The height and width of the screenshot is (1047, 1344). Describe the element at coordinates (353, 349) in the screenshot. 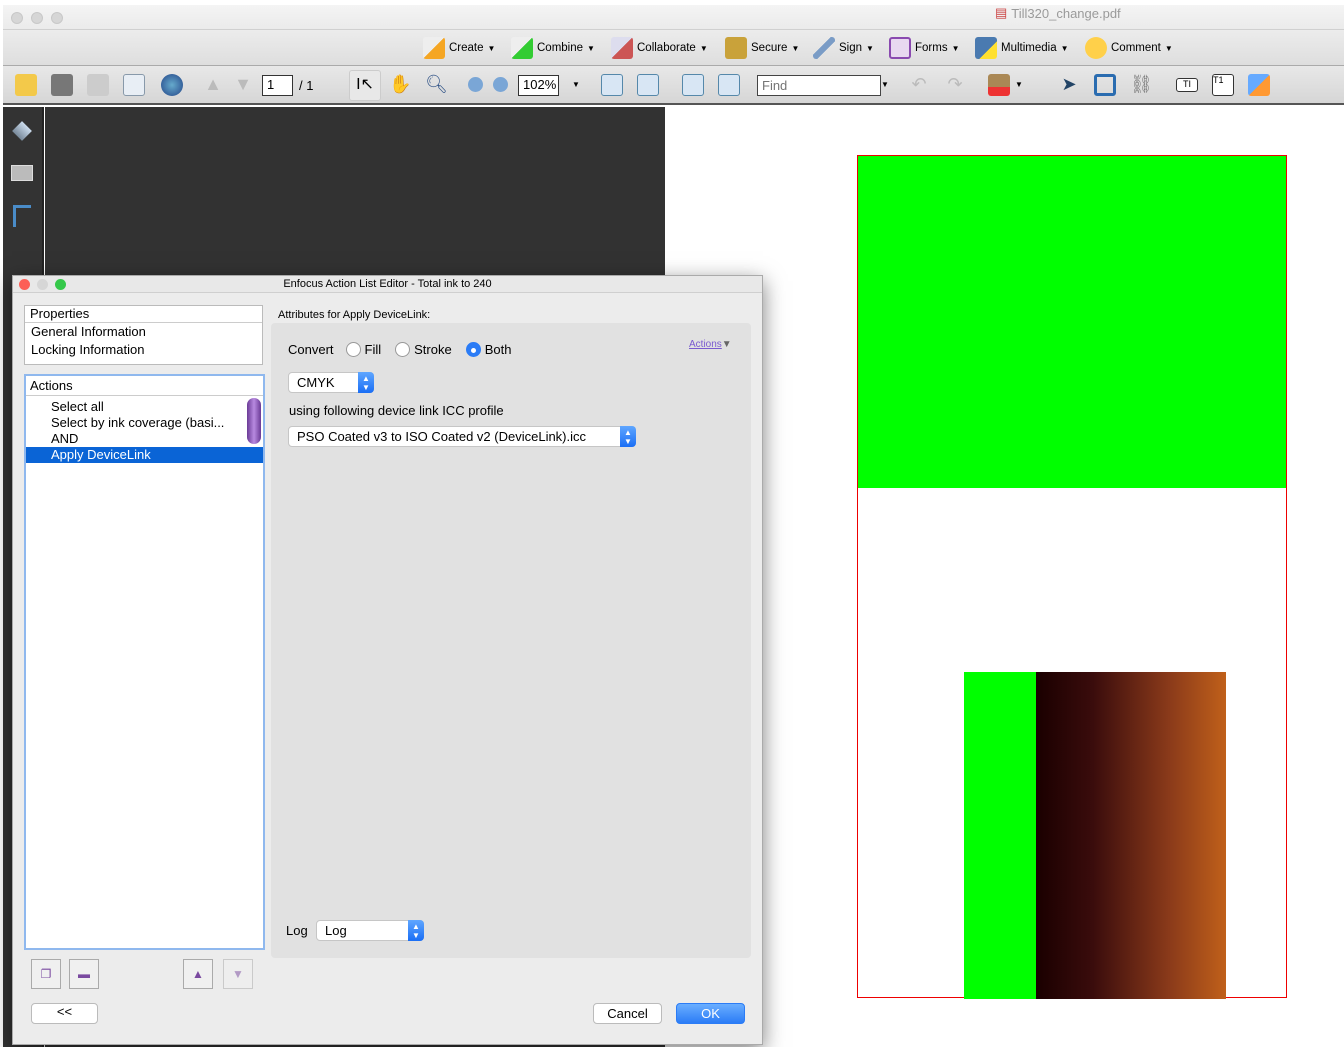

I see `fill-radio` at that location.